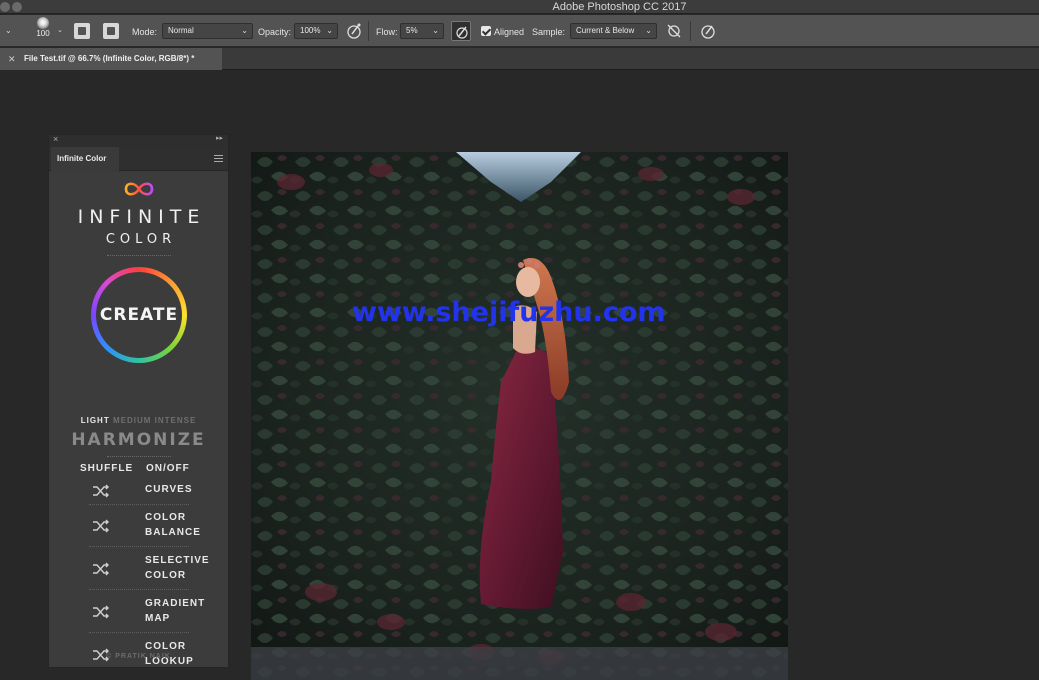 The height and width of the screenshot is (680, 1039). I want to click on sample-value: Current & Below, so click(605, 30).